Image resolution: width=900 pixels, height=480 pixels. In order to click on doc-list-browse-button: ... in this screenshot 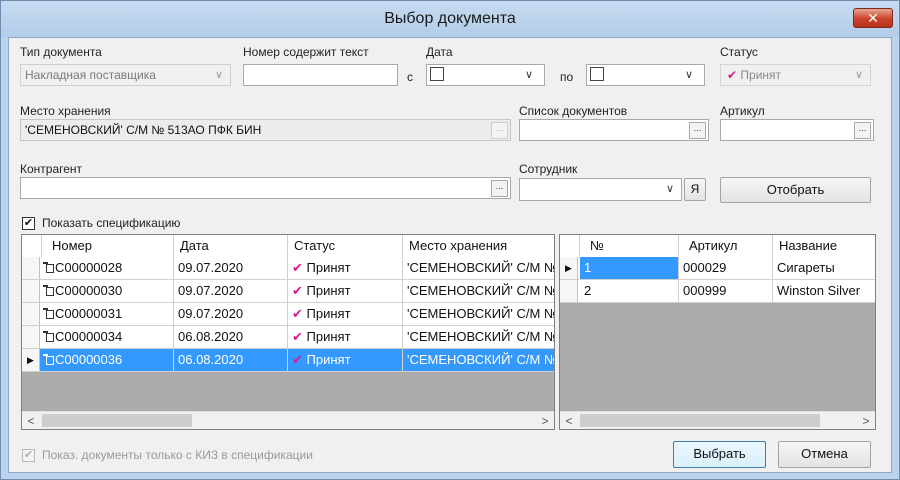, I will do `click(697, 130)`.